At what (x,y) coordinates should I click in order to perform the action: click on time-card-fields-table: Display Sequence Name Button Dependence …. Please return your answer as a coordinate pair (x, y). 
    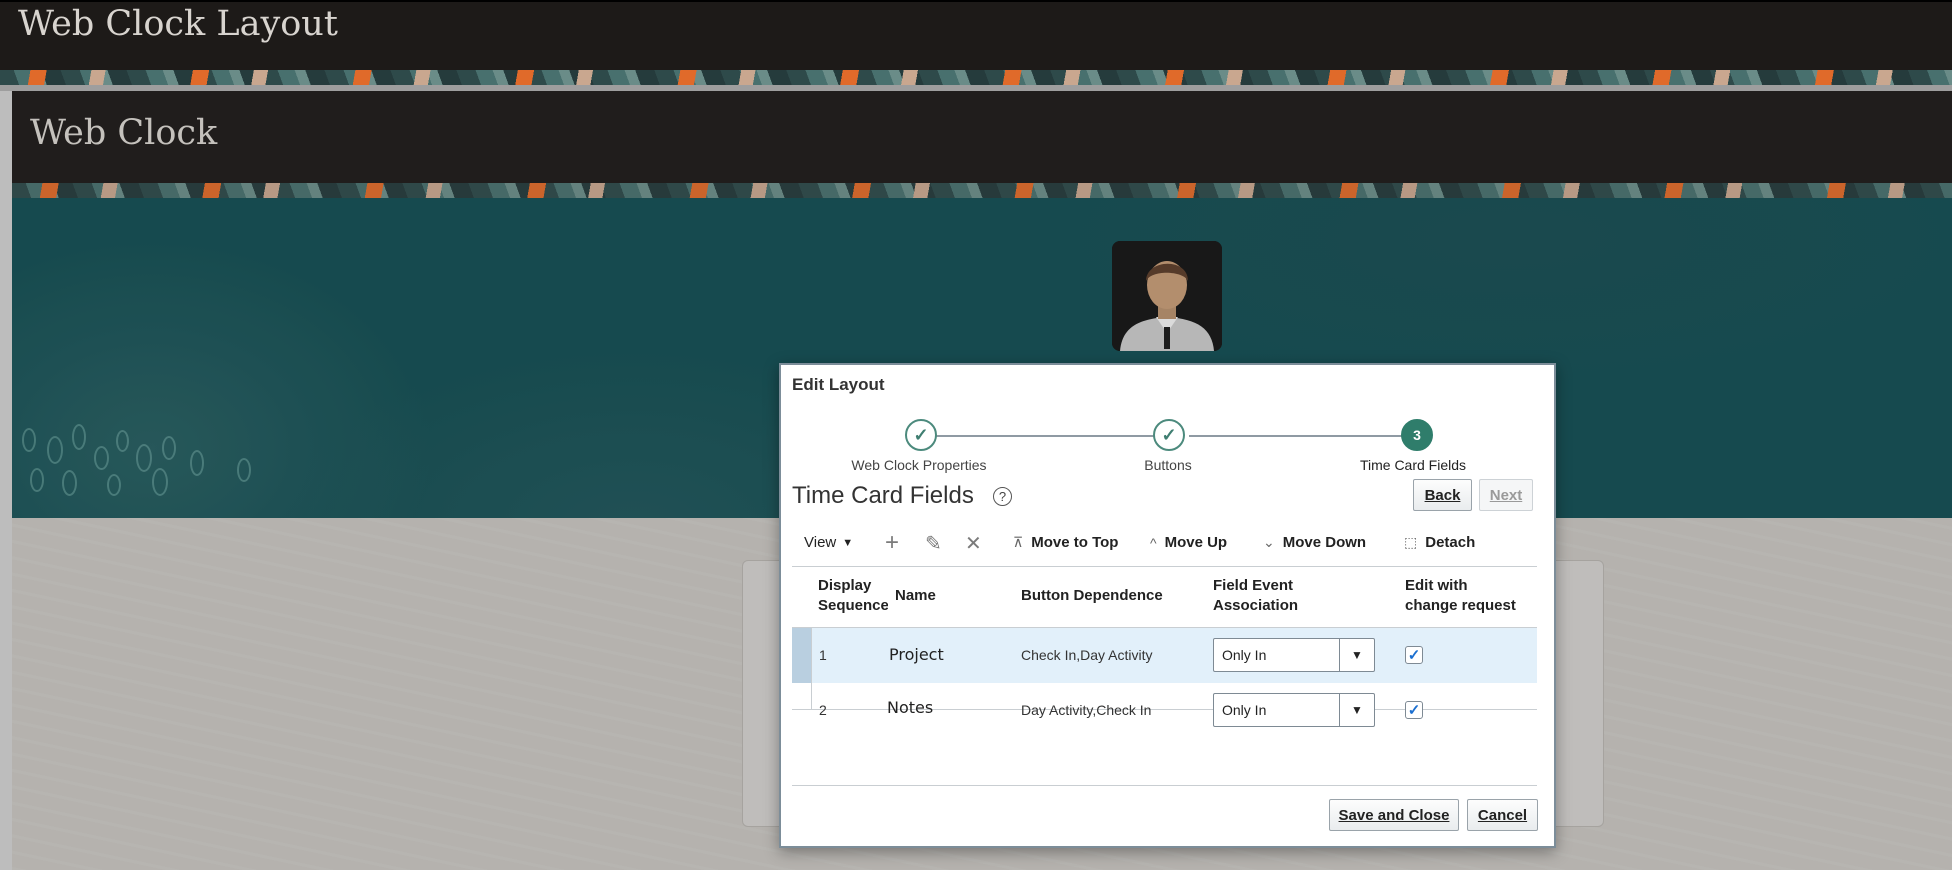
    Looking at the image, I should click on (1164, 646).